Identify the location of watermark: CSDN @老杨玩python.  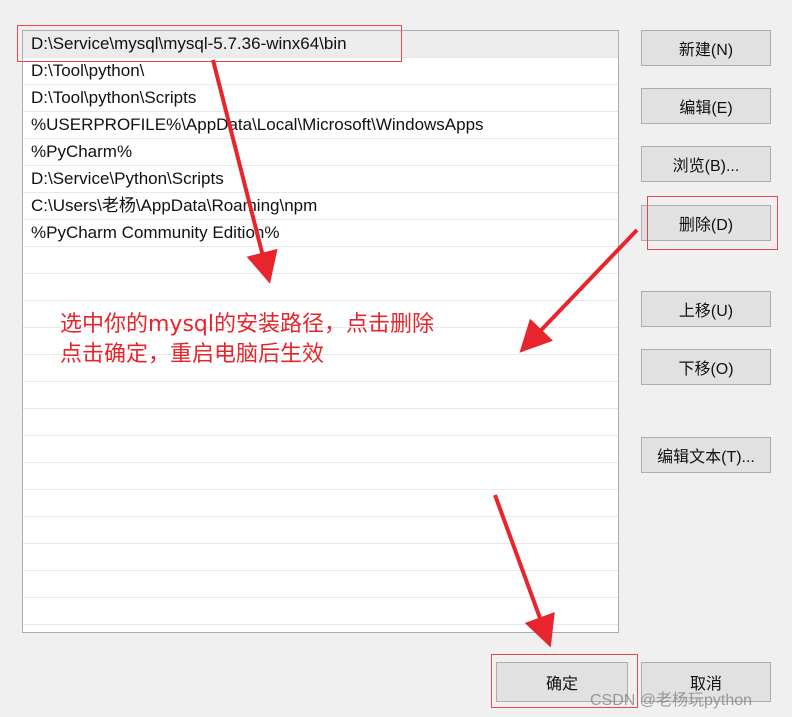
(671, 700).